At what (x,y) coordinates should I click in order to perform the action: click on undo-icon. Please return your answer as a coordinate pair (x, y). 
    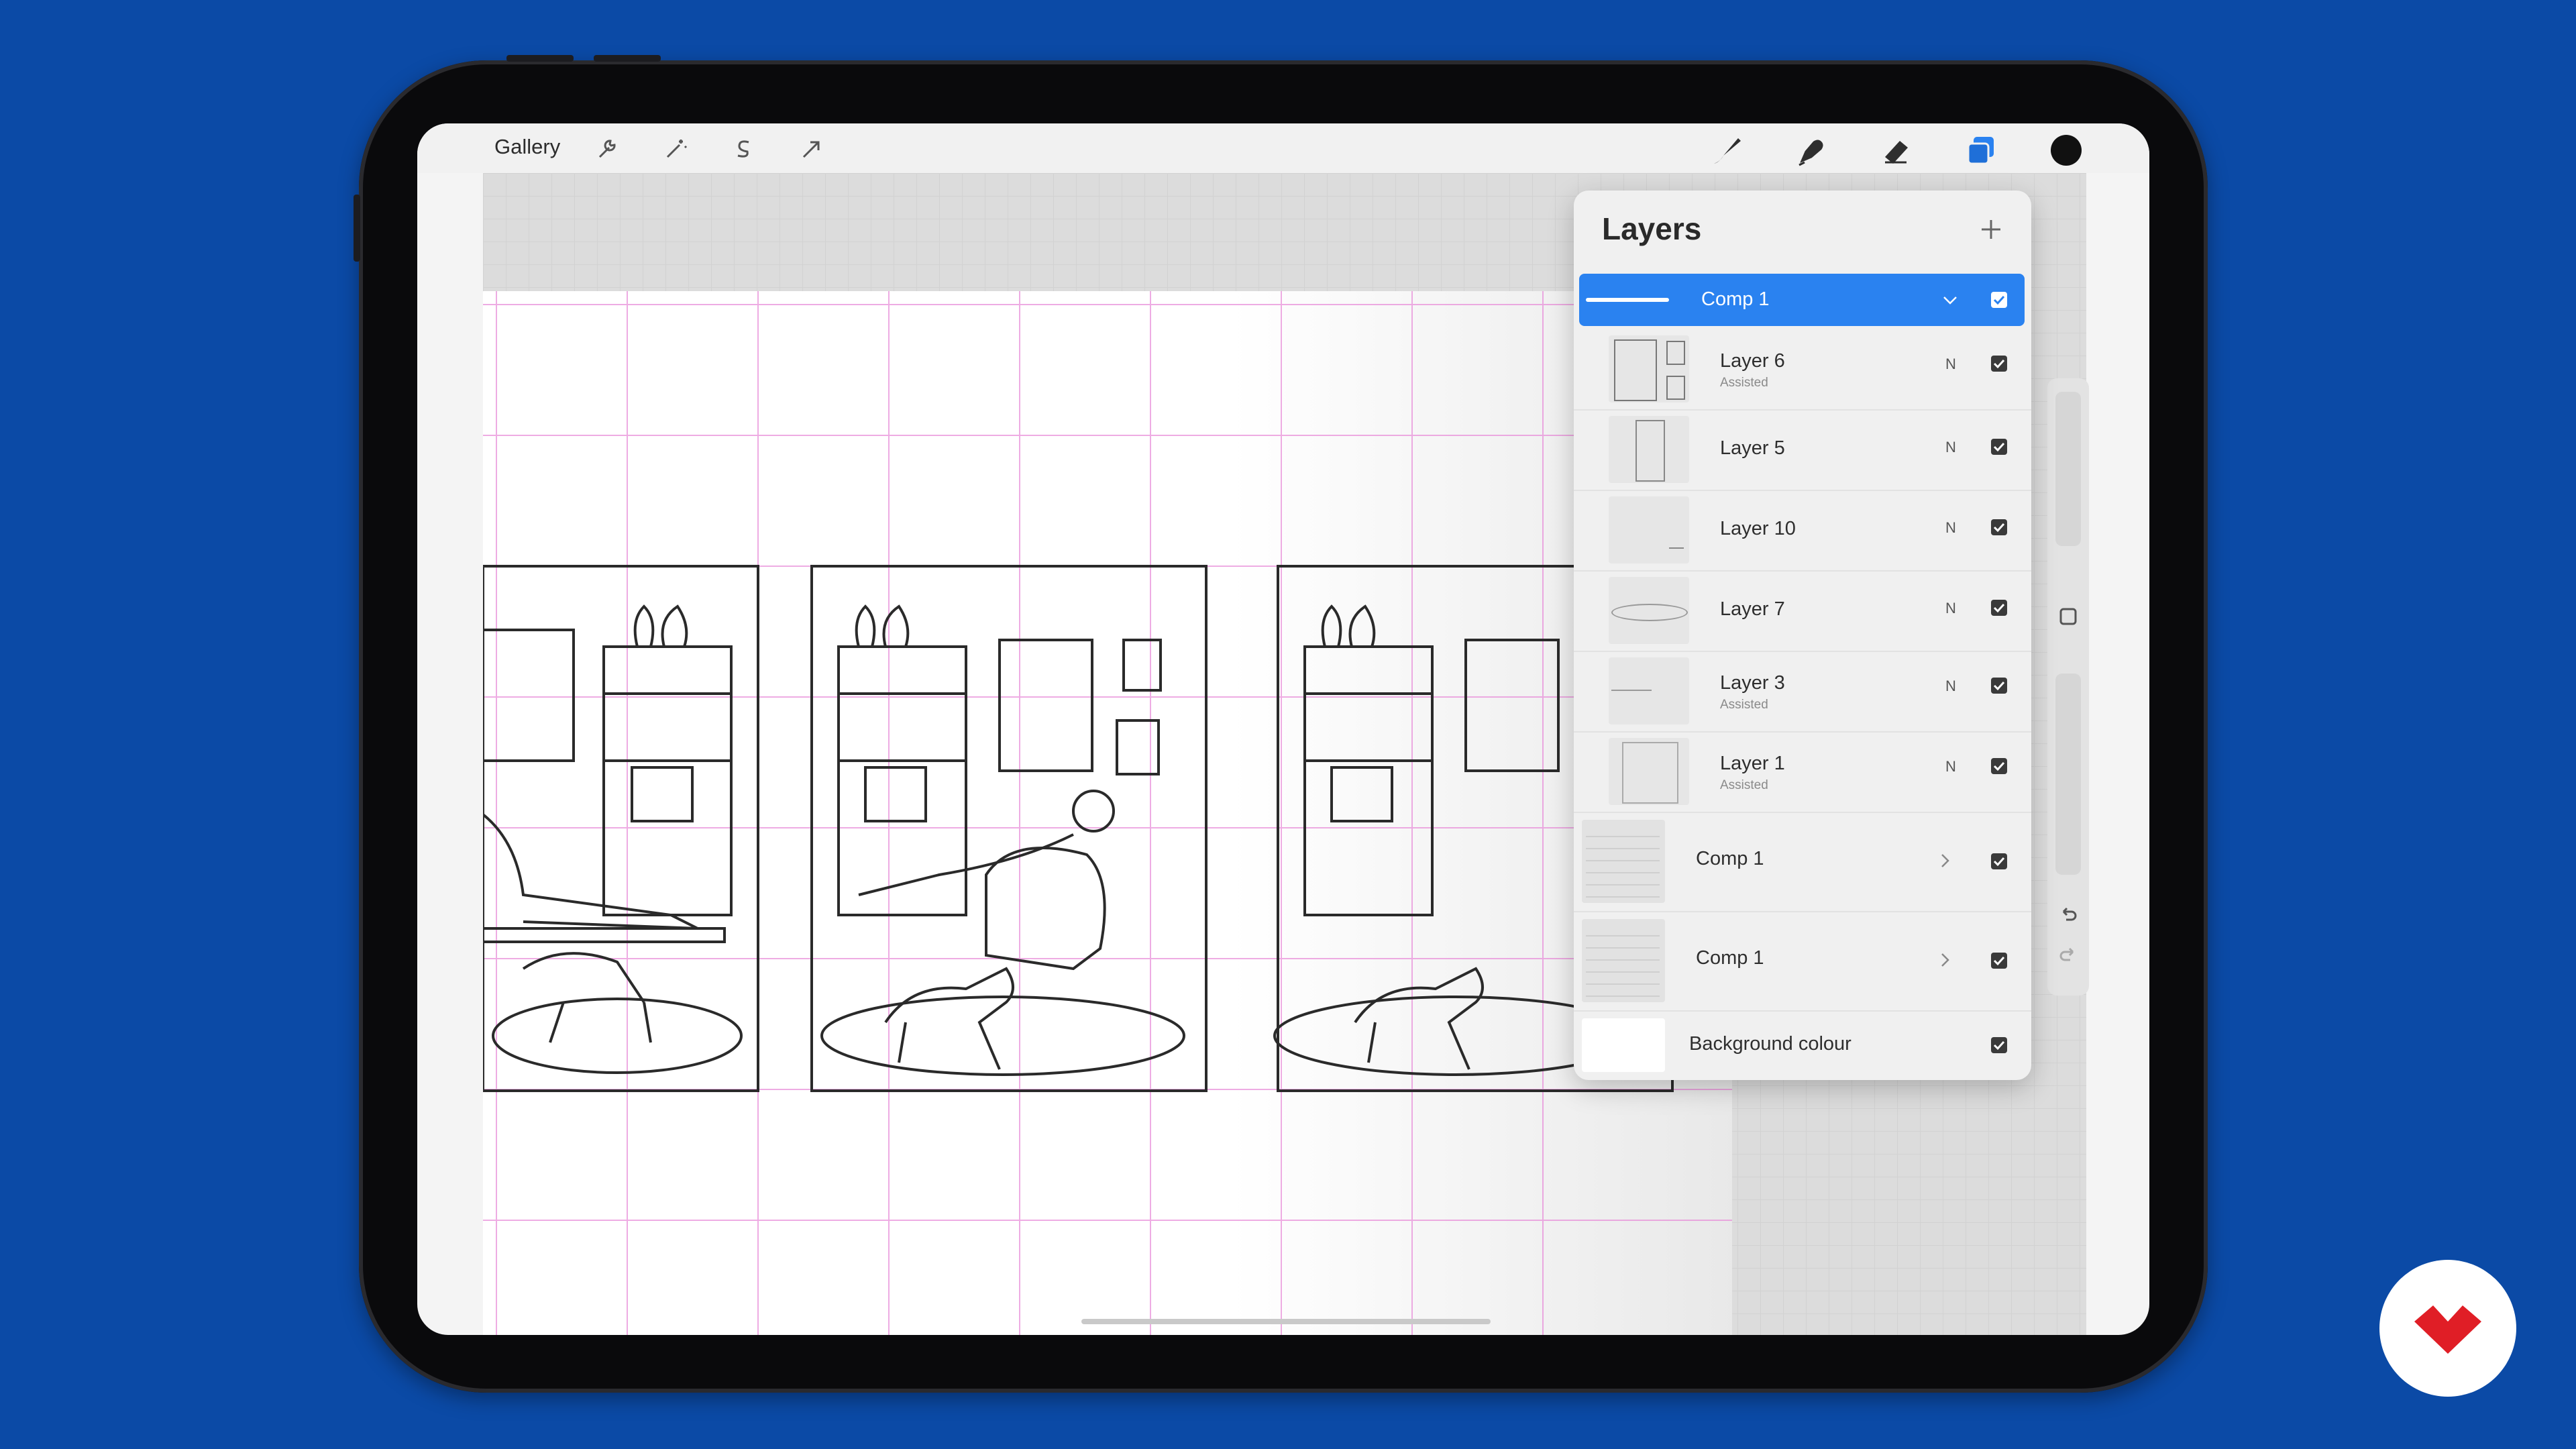
    Looking at the image, I should click on (2068, 915).